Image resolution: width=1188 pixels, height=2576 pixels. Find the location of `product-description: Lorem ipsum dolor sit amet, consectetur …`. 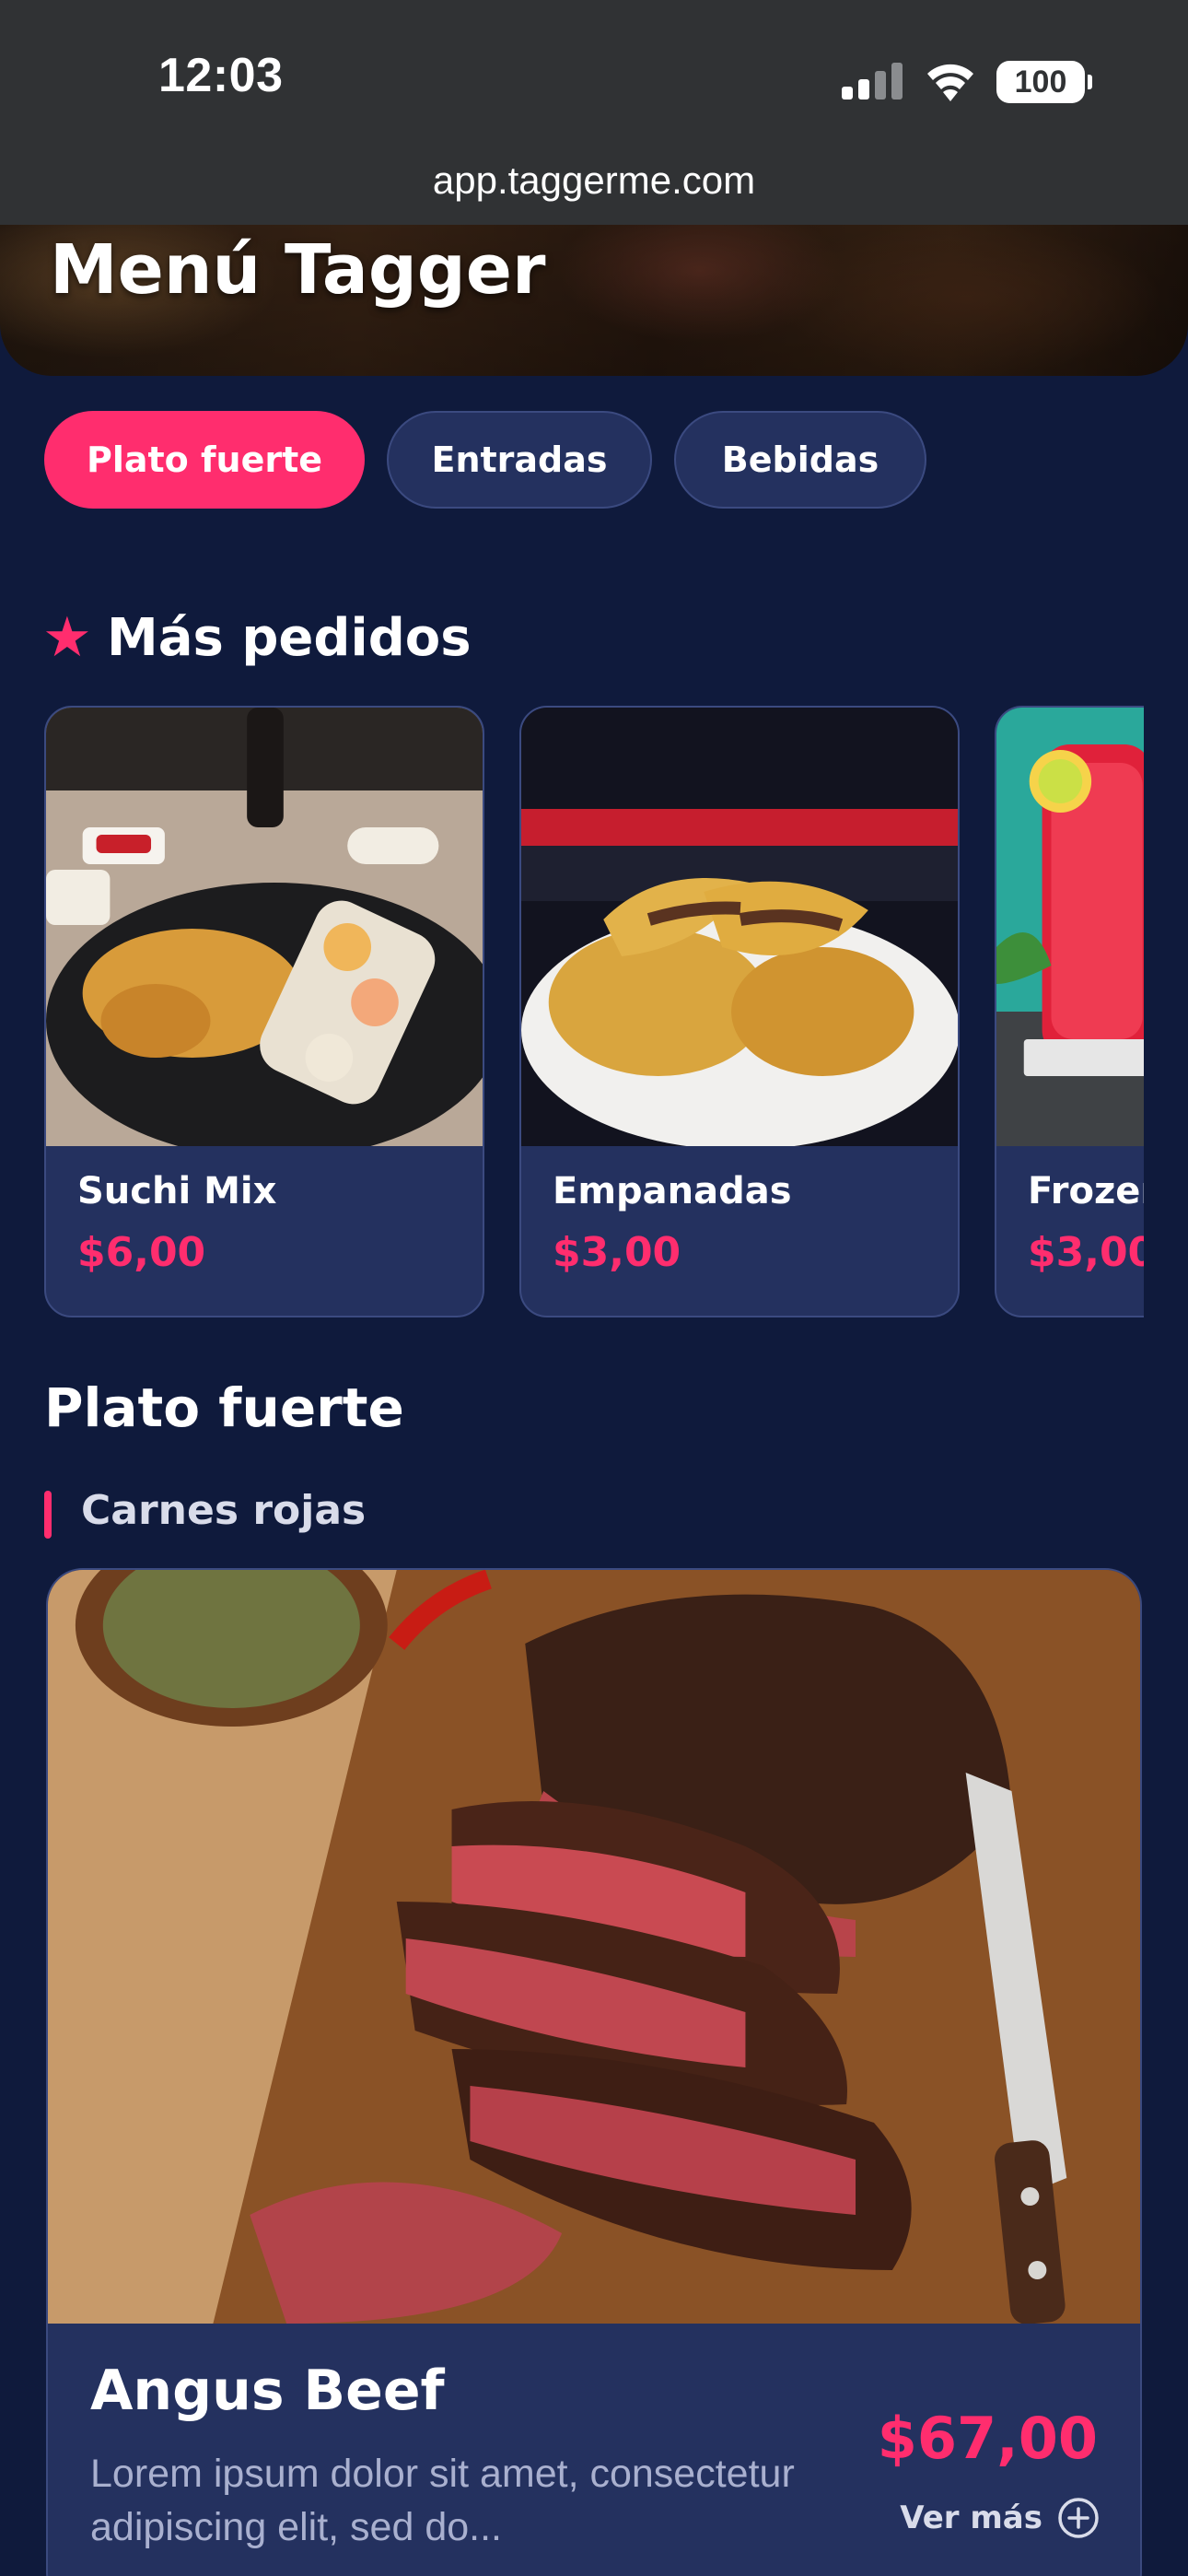

product-description: Lorem ipsum dolor sit amet, consectetur … is located at coordinates (442, 2500).